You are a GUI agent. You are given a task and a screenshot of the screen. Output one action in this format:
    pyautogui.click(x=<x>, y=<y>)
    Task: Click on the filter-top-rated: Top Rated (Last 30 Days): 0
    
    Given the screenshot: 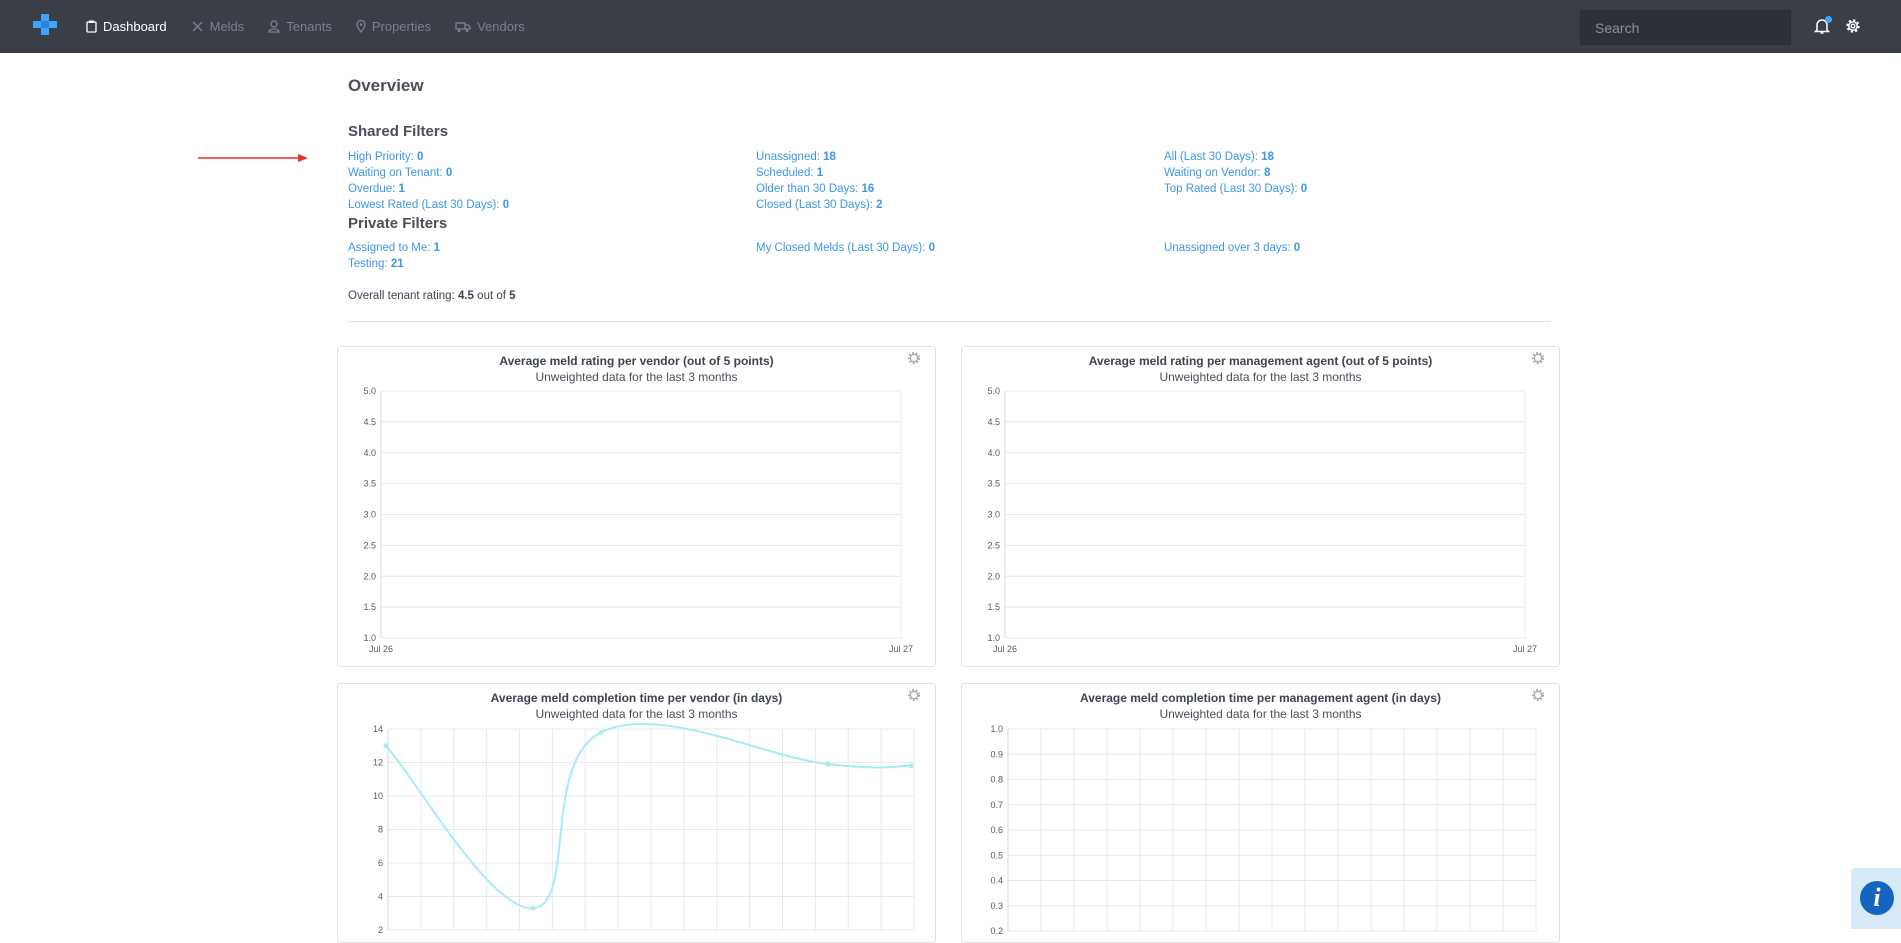 What is the action you would take?
    pyautogui.click(x=1235, y=189)
    